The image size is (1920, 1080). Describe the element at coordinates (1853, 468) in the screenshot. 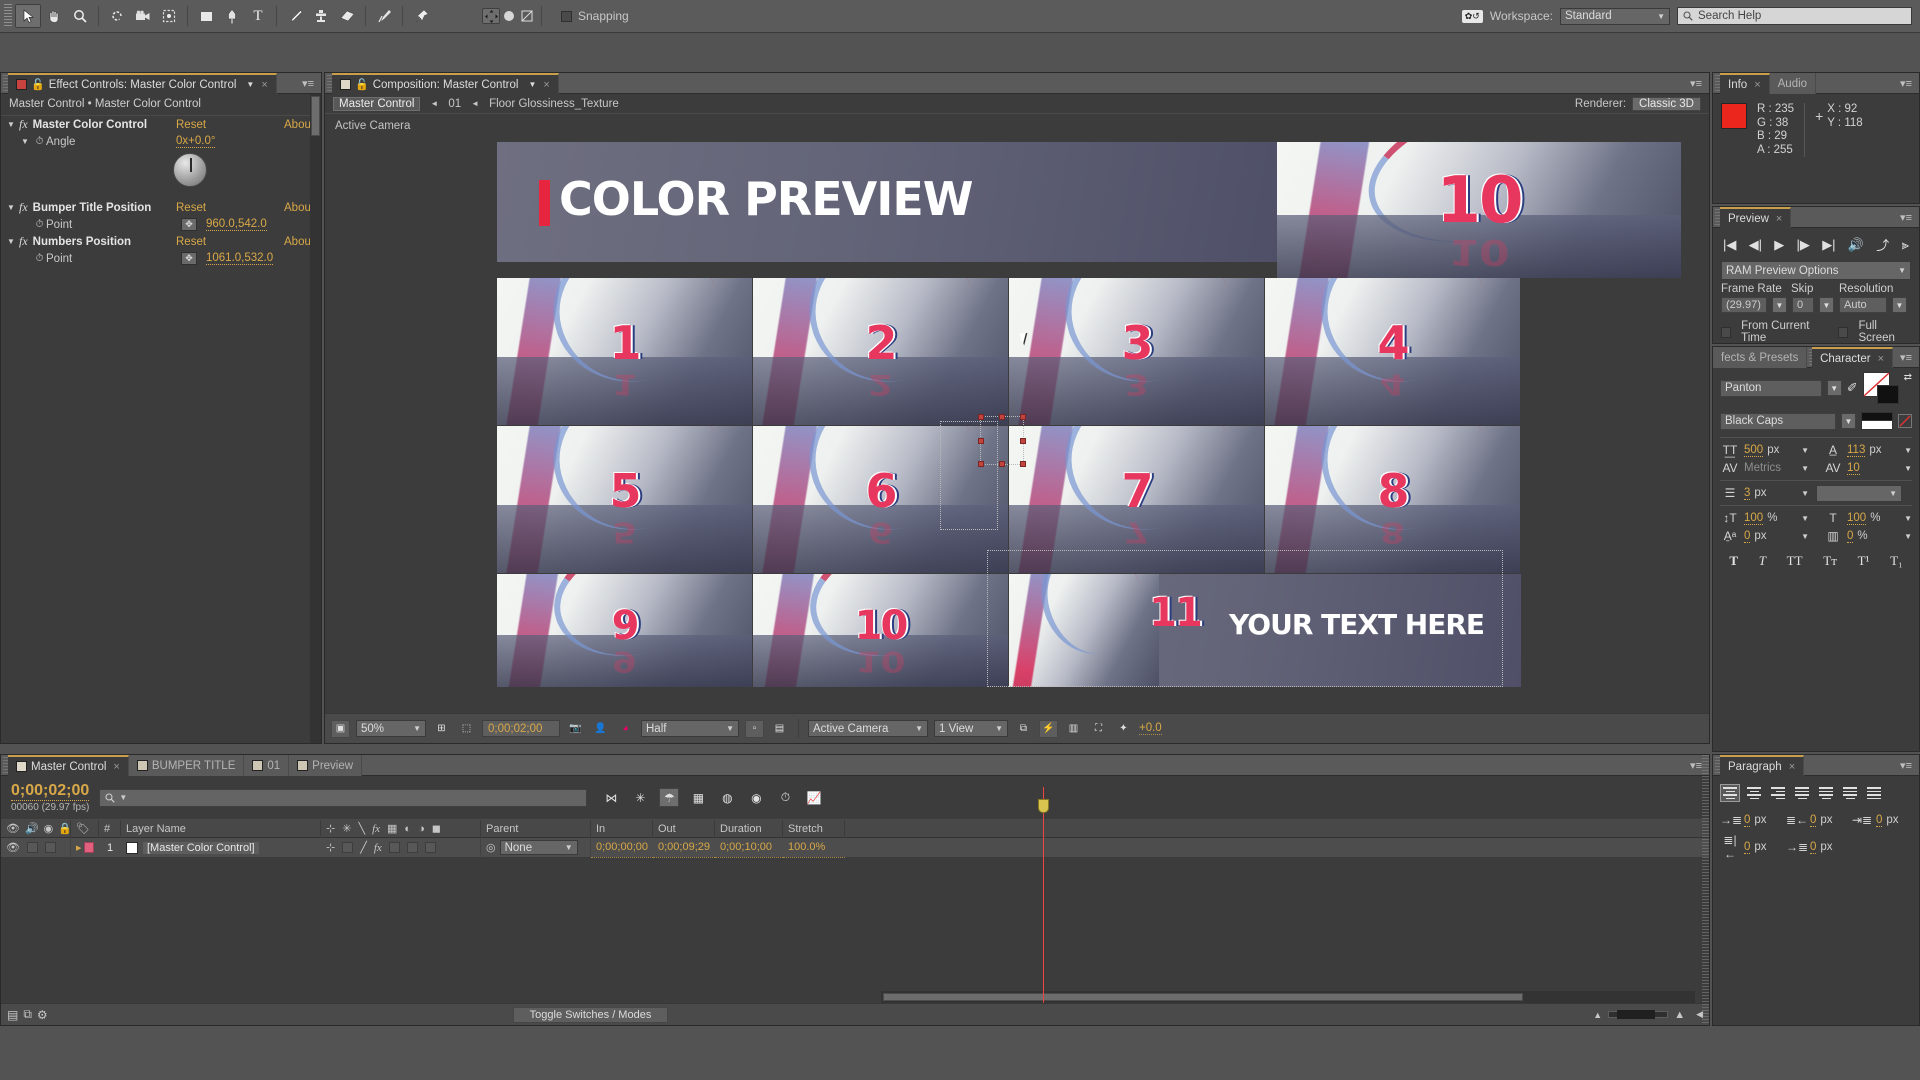

I see `tracking-value: 10` at that location.